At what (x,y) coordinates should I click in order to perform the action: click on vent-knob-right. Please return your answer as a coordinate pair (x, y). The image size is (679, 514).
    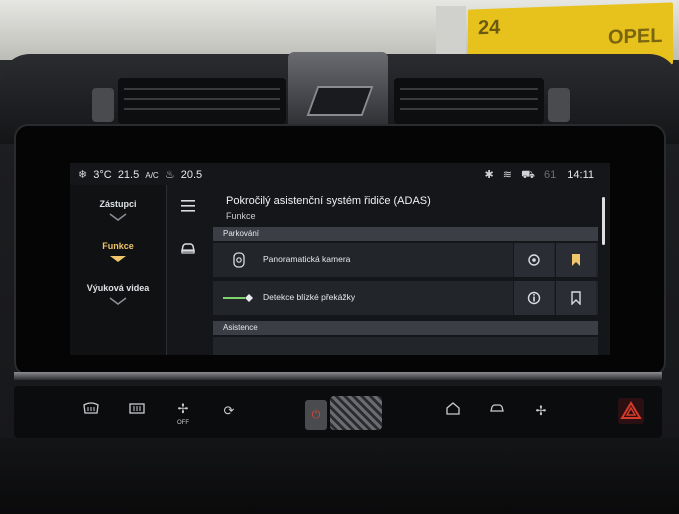
    Looking at the image, I should click on (559, 105).